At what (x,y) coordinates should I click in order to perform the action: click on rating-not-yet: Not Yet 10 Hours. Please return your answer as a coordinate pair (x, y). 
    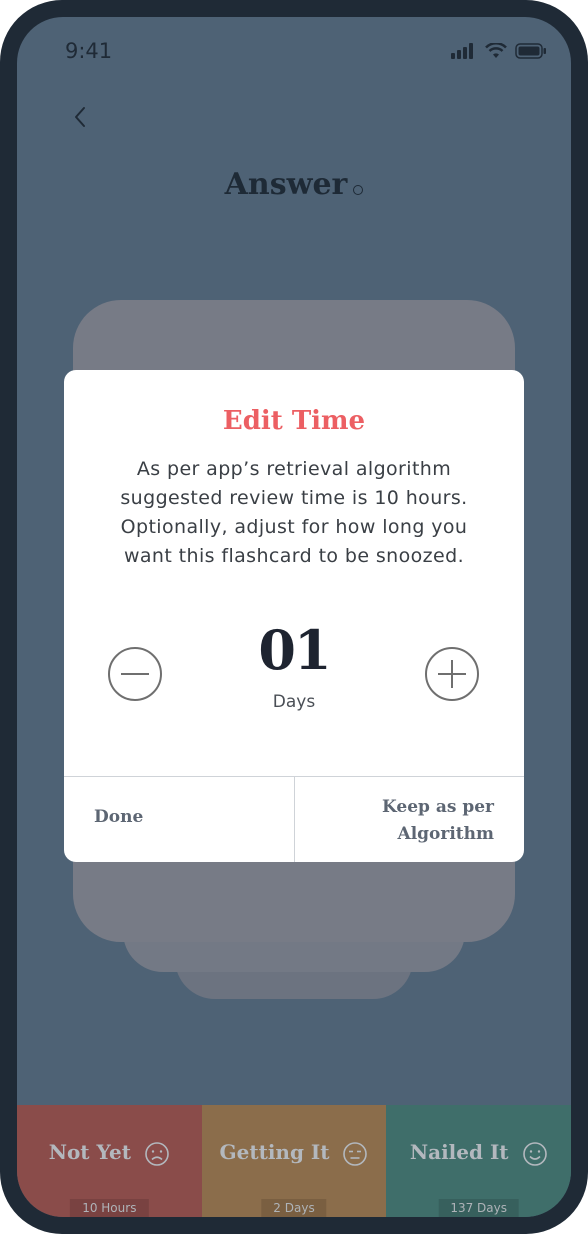
    Looking at the image, I should click on (109, 1161).